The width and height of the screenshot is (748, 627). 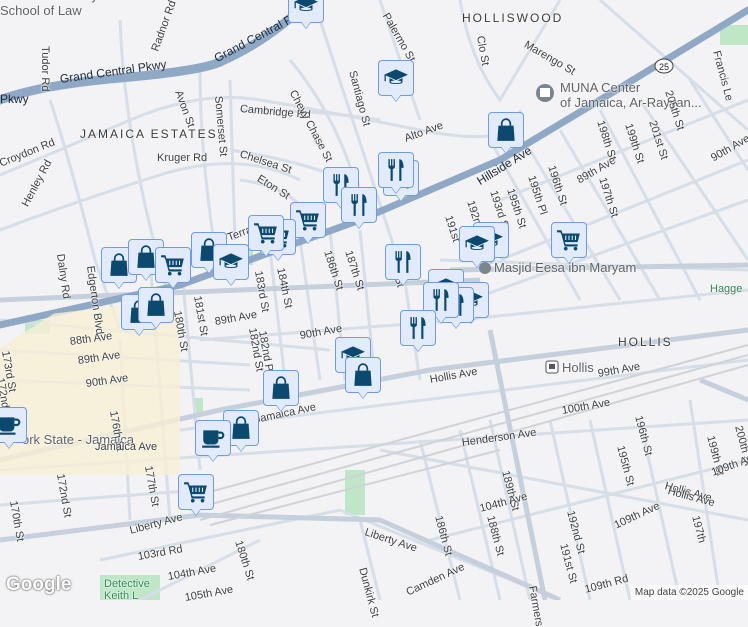 What do you see at coordinates (49, 9) in the screenshot?
I see `poi-label: John's University School of Law` at bounding box center [49, 9].